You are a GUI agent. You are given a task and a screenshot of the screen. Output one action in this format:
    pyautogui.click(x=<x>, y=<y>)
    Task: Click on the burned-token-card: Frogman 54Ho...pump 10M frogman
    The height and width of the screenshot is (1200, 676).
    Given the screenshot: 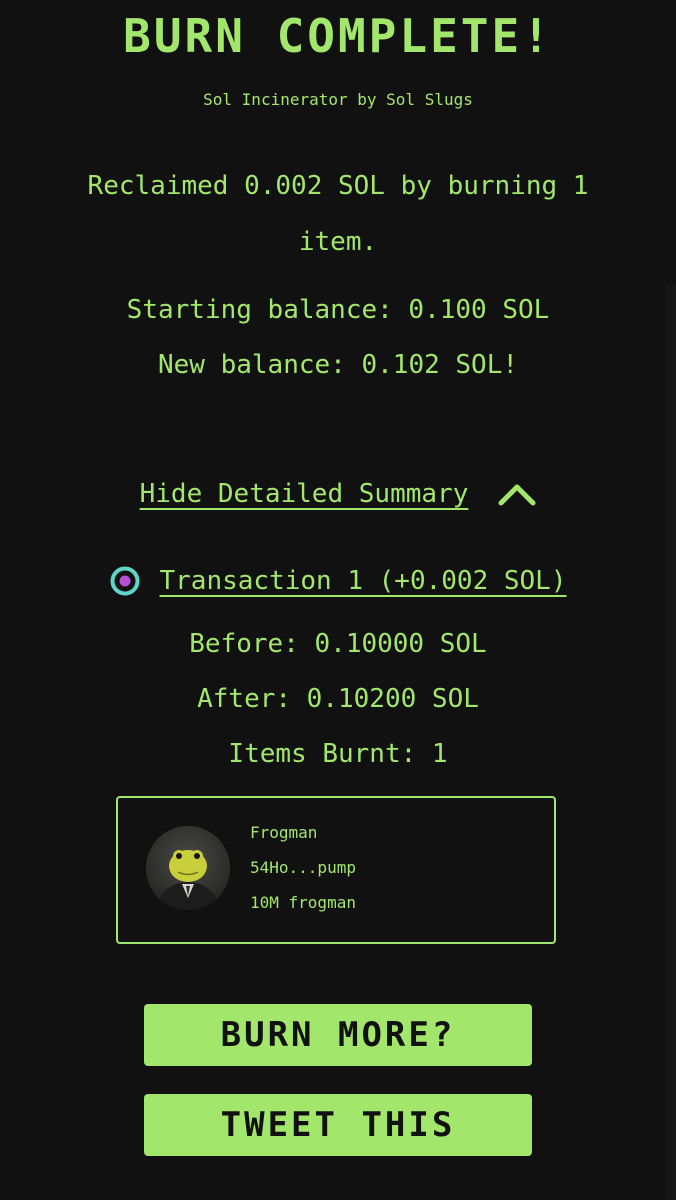 What is the action you would take?
    pyautogui.click(x=336, y=870)
    